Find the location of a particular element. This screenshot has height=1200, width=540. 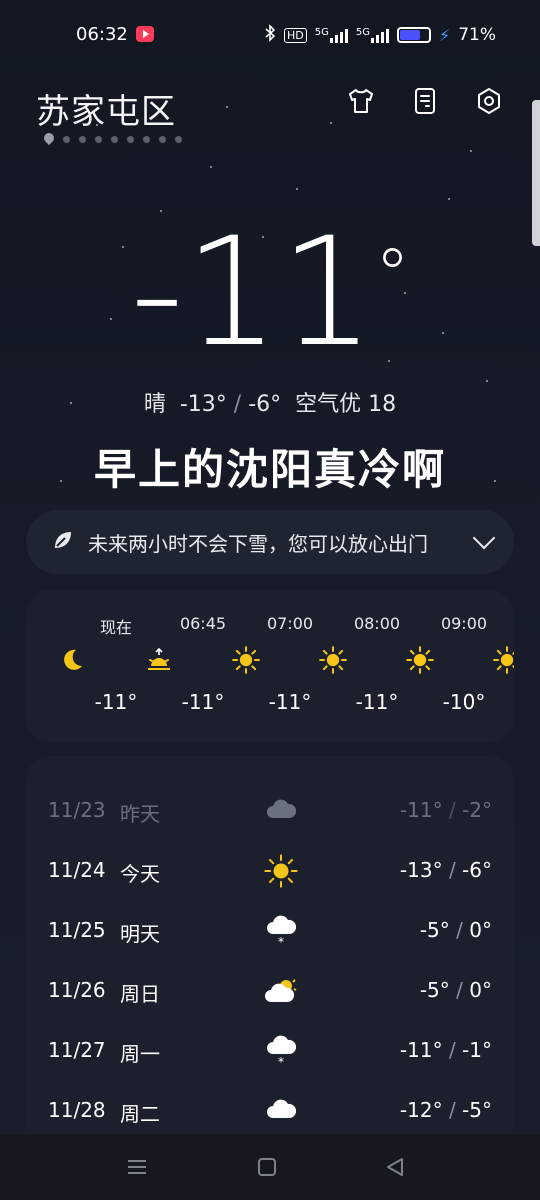

cloud-icon is located at coordinates (281, 1111).